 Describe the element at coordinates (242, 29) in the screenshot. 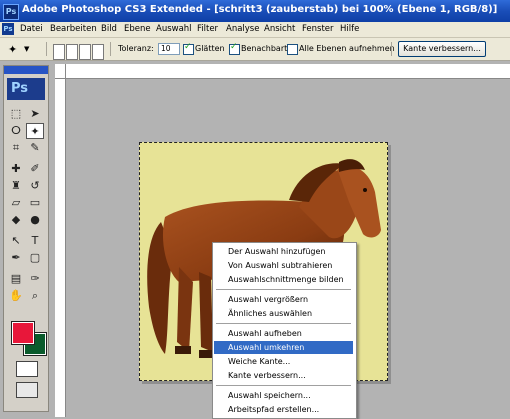

I see `menu-analyse: Analyse` at that location.